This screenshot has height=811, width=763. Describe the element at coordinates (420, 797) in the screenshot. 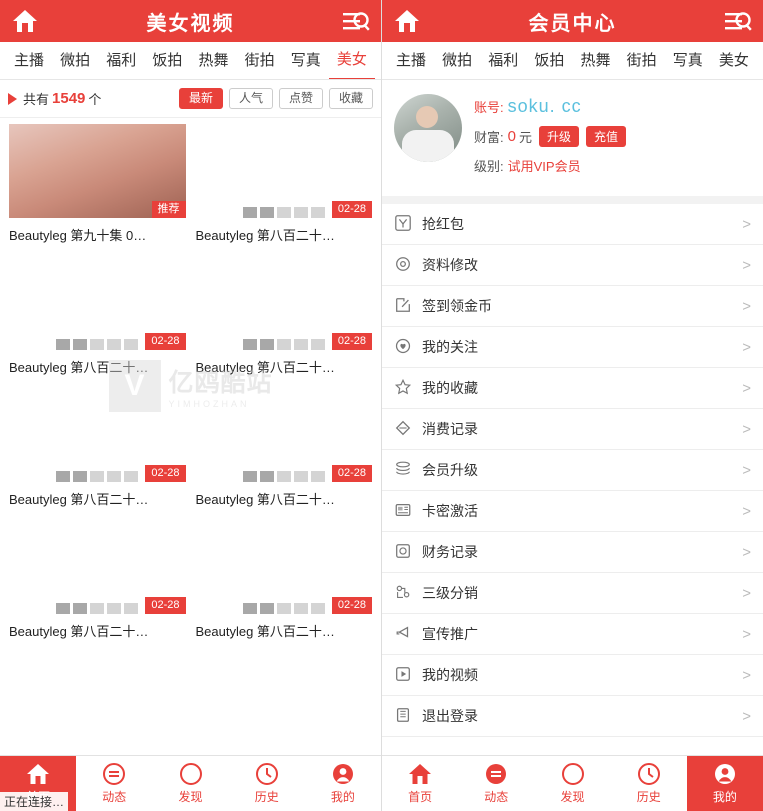

I see `tab-label: 首页` at that location.